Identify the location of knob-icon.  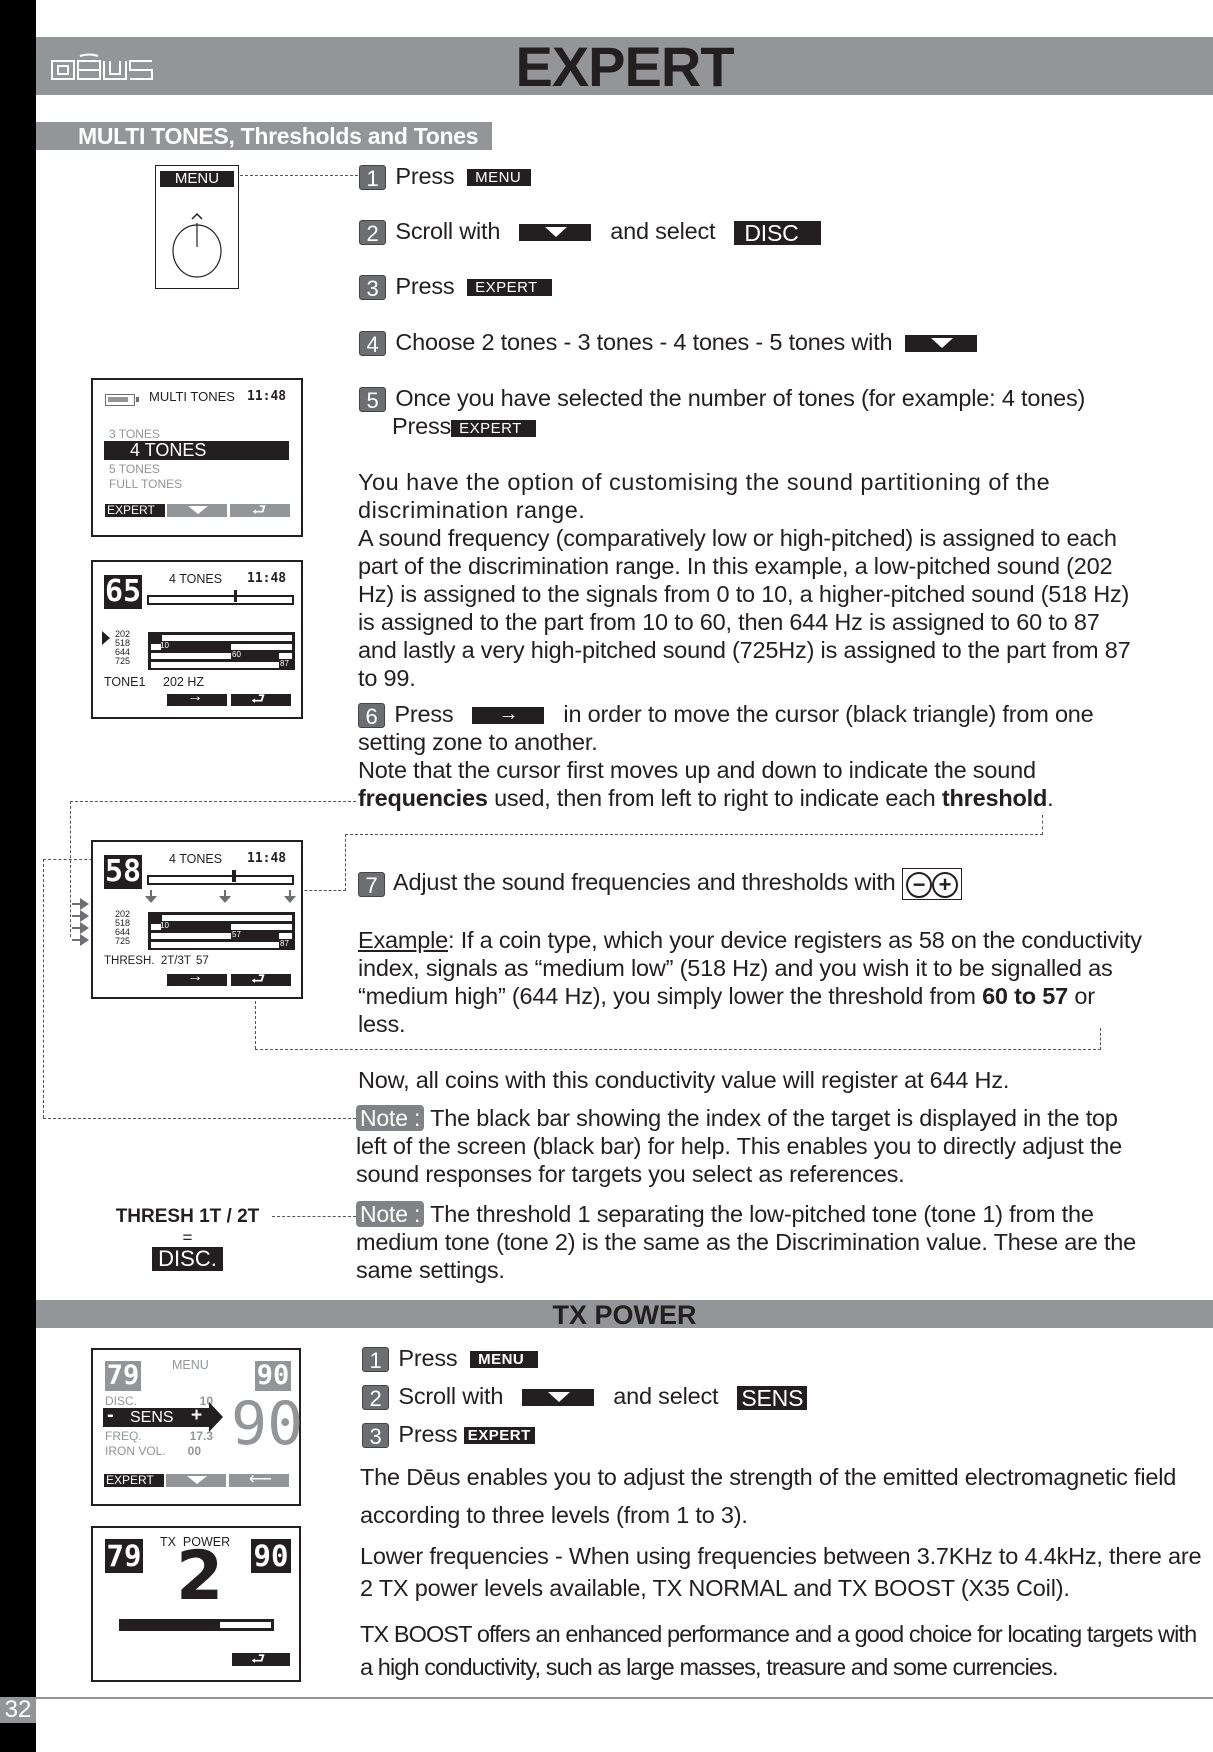
(197, 245).